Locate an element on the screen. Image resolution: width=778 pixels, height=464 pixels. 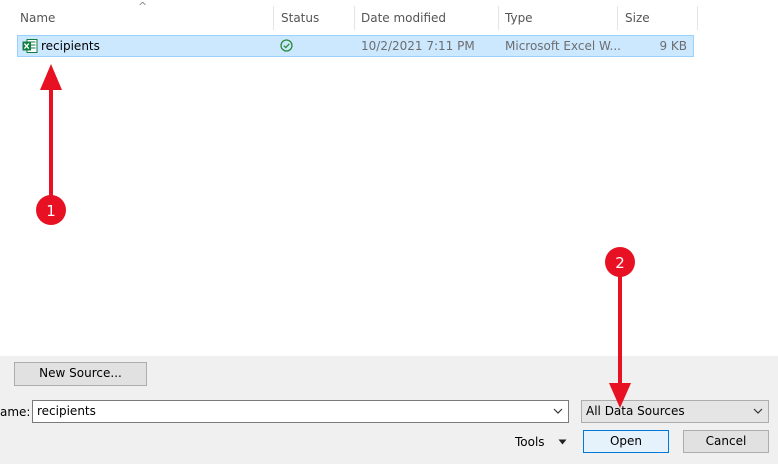
tools-menu-button: Tools is located at coordinates (530, 442).